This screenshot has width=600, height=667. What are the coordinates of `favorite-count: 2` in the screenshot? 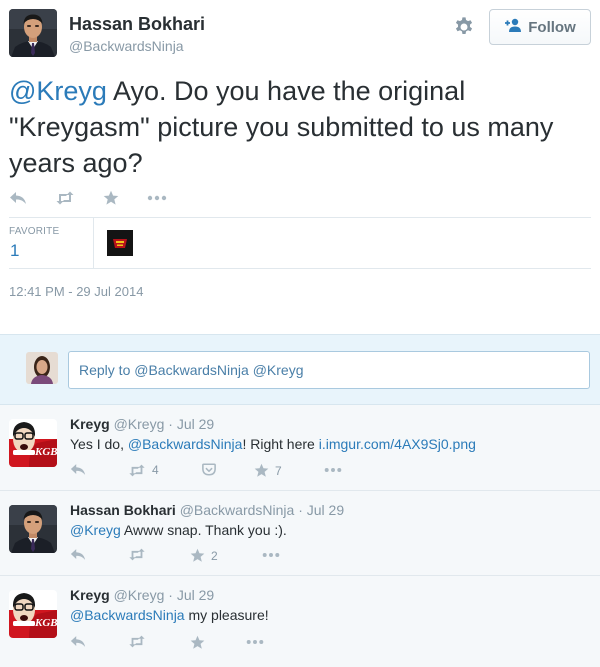 It's located at (214, 555).